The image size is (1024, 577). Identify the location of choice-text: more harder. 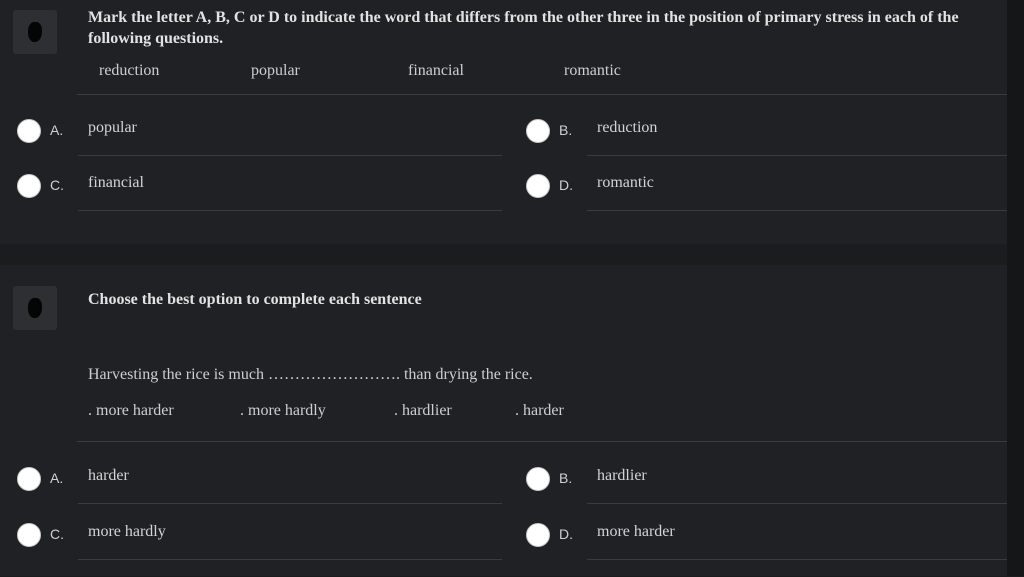
(636, 531).